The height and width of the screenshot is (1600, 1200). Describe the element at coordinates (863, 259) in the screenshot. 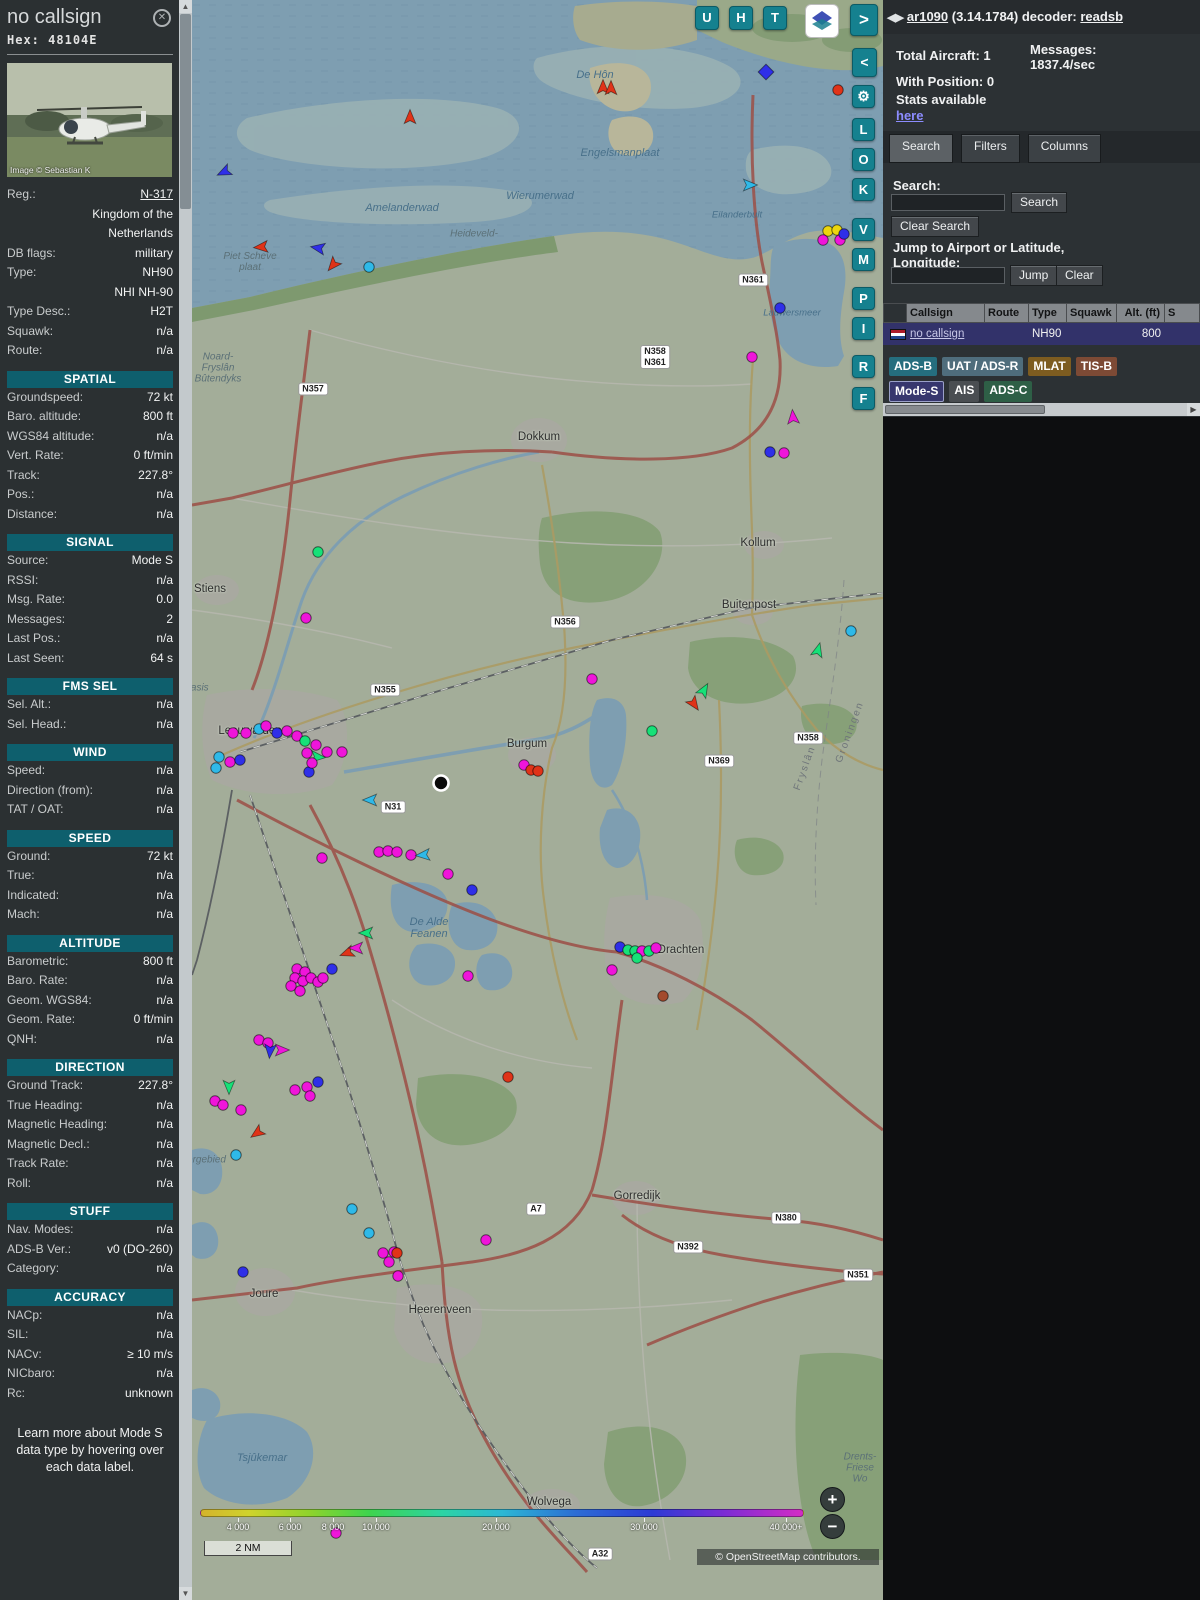

I see `map-button-m: M` at that location.